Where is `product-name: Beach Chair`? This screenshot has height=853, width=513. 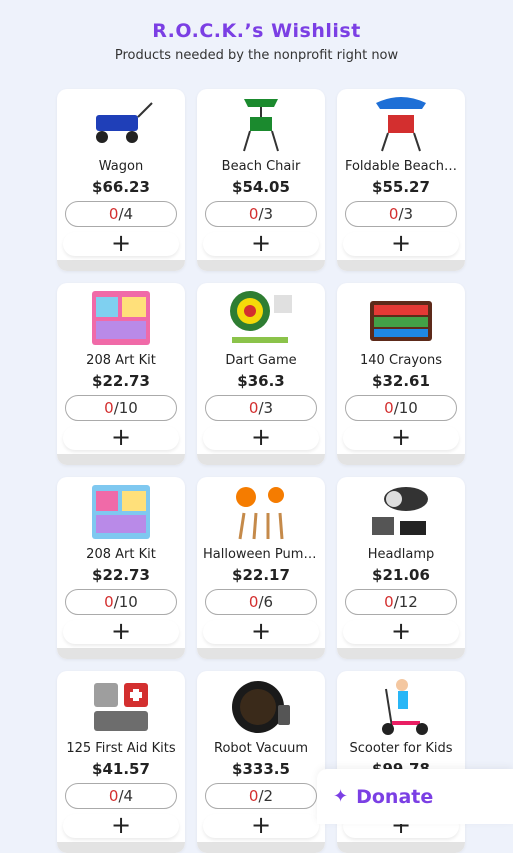 product-name: Beach Chair is located at coordinates (261, 166).